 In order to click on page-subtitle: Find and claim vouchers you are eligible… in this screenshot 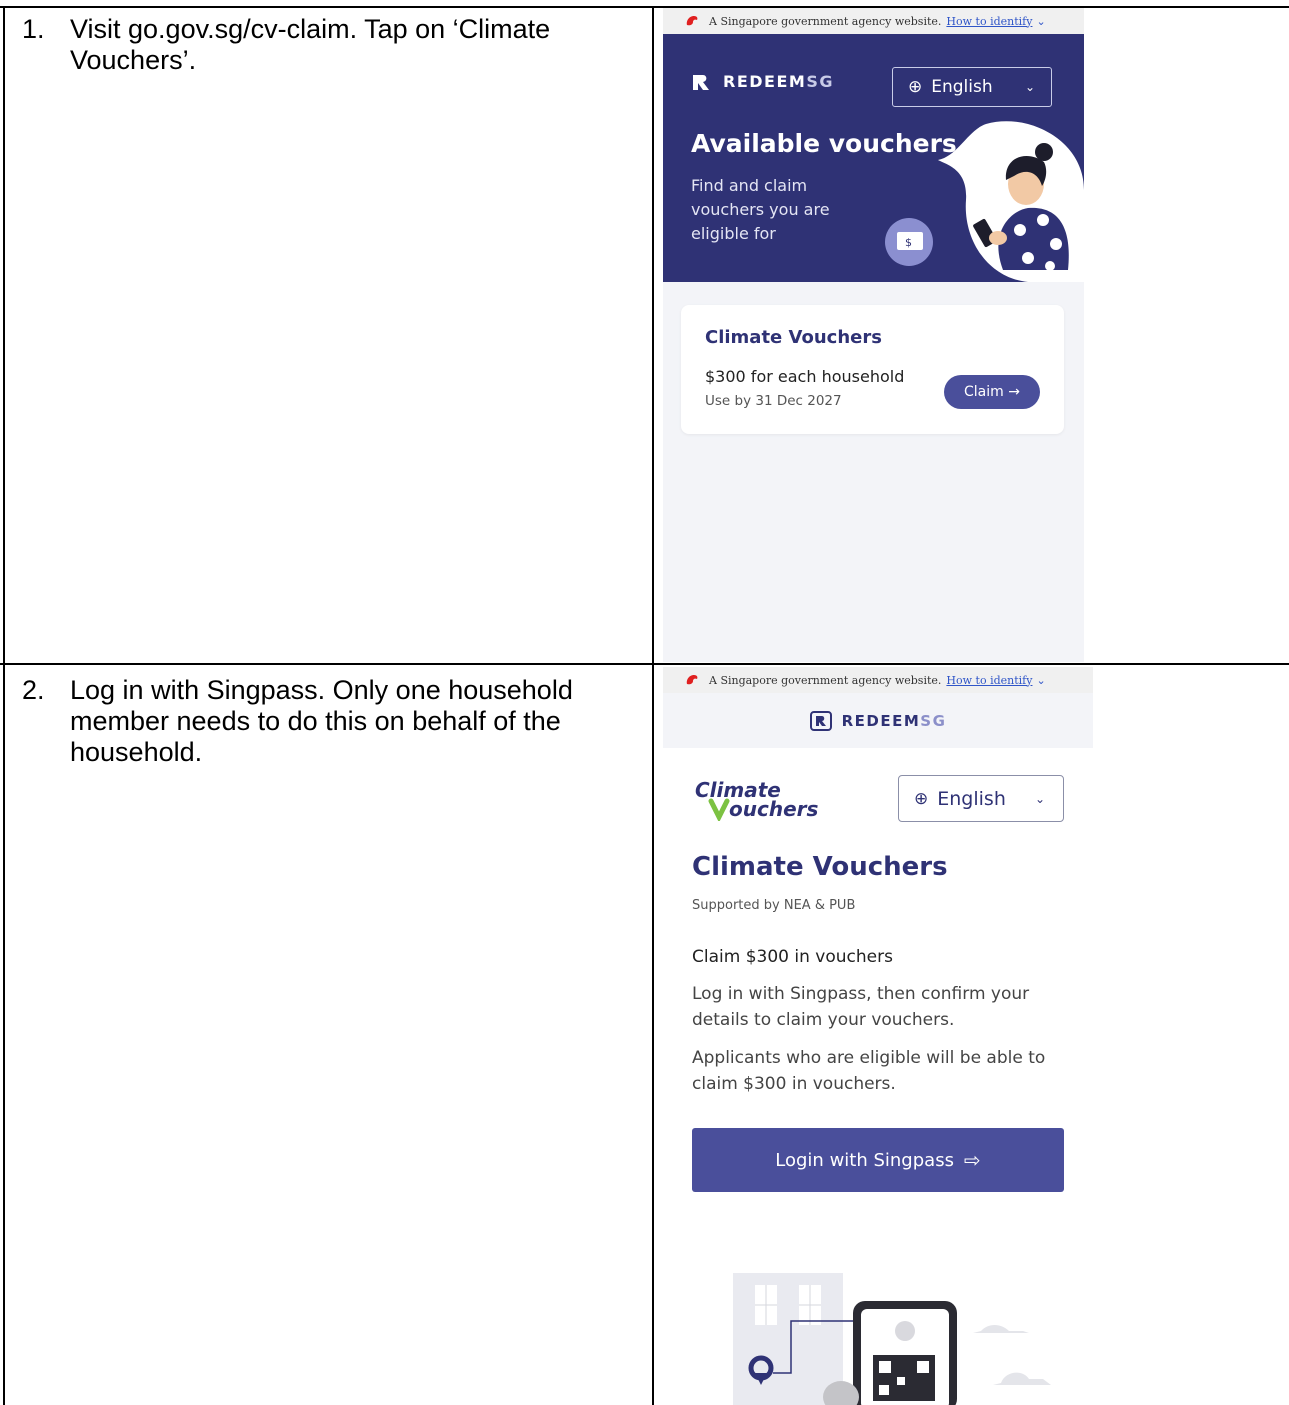, I will do `click(760, 209)`.